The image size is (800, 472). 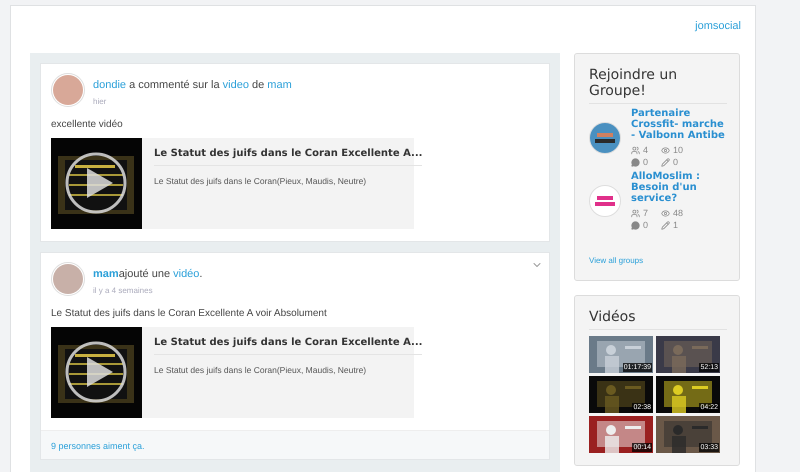 I want to click on members-count: 4, so click(x=645, y=150).